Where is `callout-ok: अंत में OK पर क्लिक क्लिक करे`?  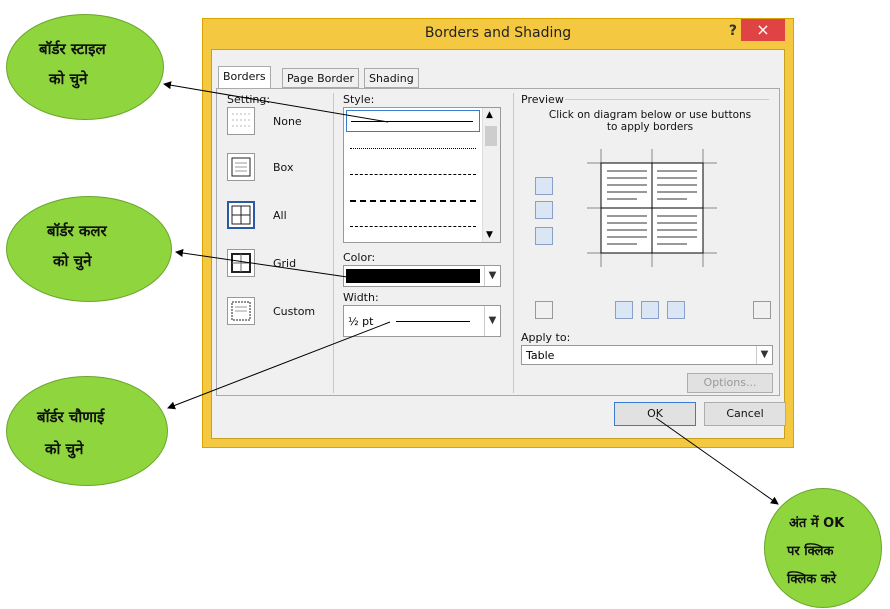 callout-ok: अंत में OK पर क्लिक क्लिक करे is located at coordinates (823, 548).